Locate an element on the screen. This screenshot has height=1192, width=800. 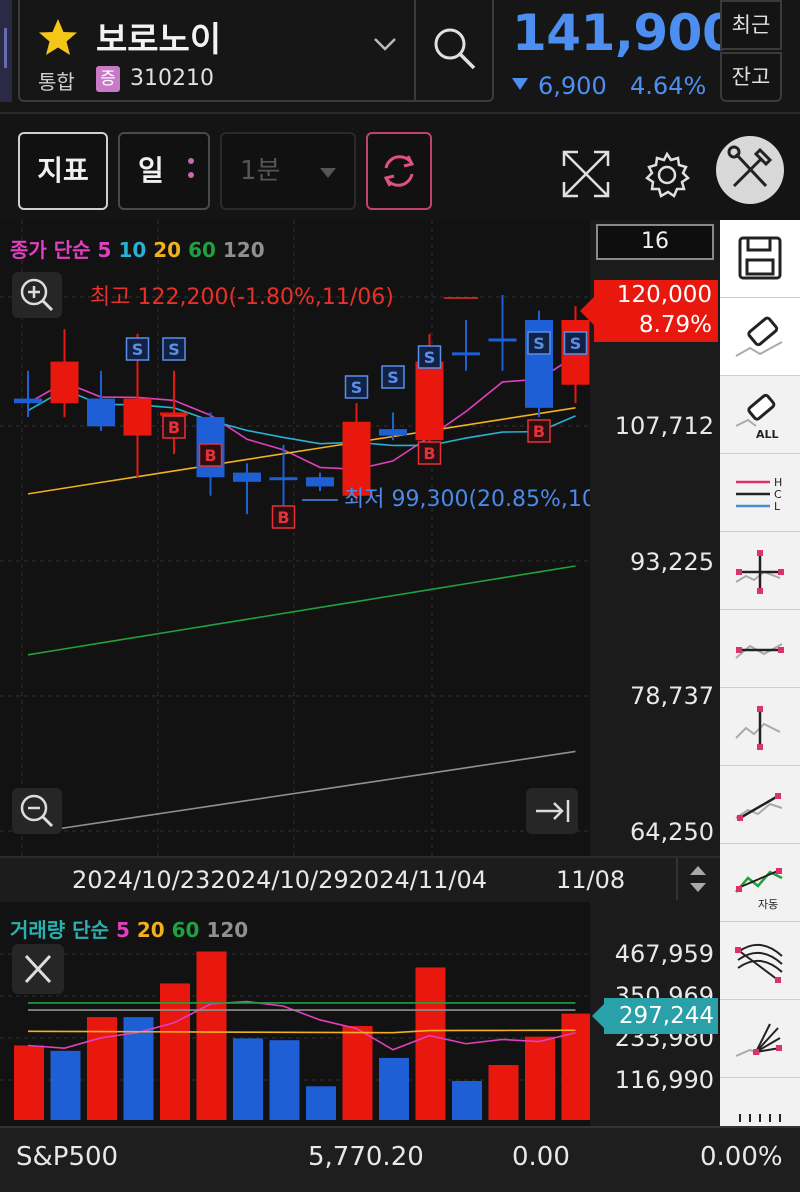
recent-button: 최근 is located at coordinates (751, 25).